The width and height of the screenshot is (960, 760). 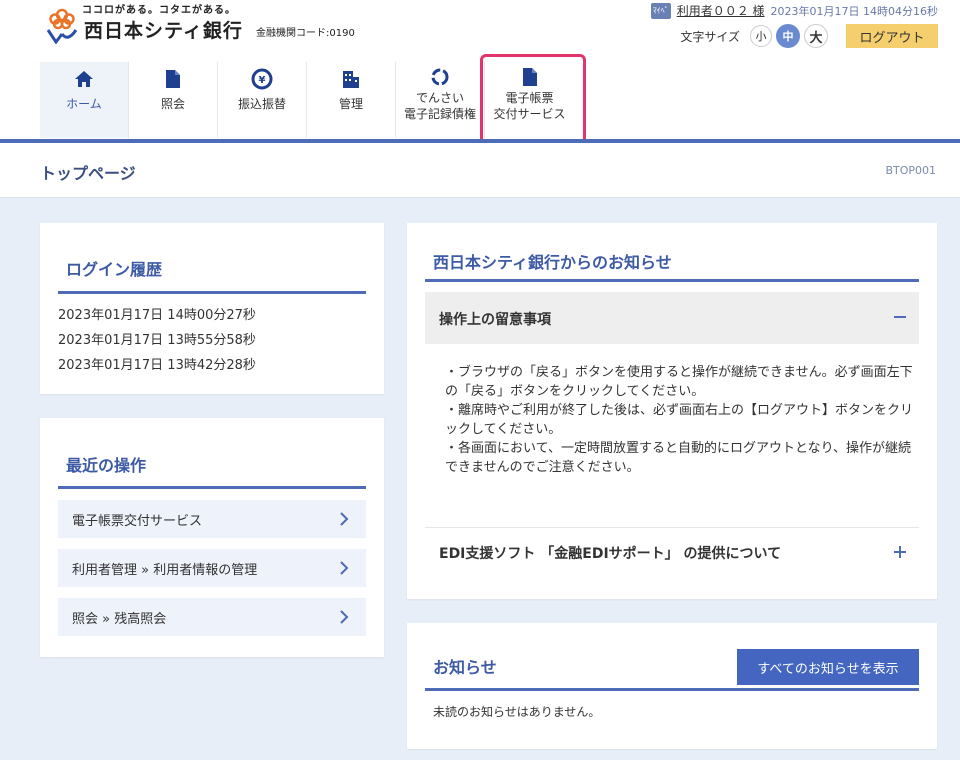 What do you see at coordinates (900, 552) in the screenshot?
I see `plus-icon` at bounding box center [900, 552].